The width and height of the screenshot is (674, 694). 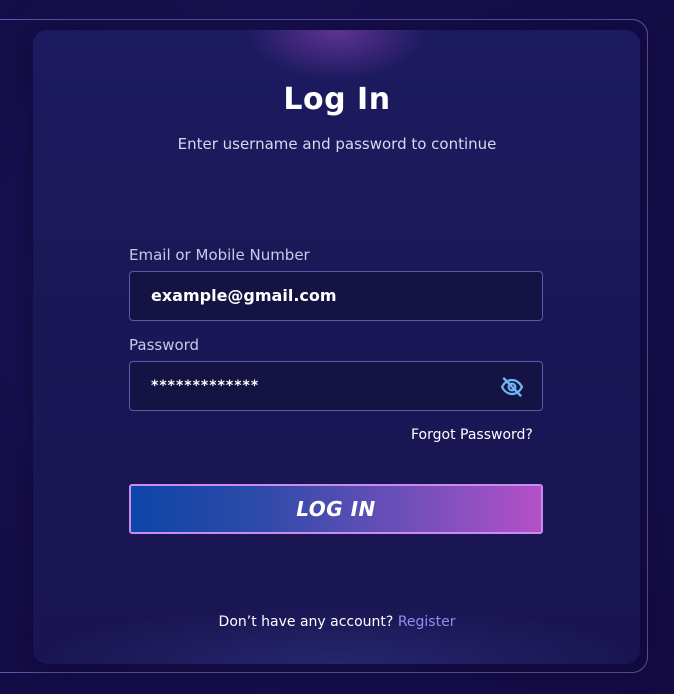 I want to click on page-title: Log In, so click(x=337, y=99).